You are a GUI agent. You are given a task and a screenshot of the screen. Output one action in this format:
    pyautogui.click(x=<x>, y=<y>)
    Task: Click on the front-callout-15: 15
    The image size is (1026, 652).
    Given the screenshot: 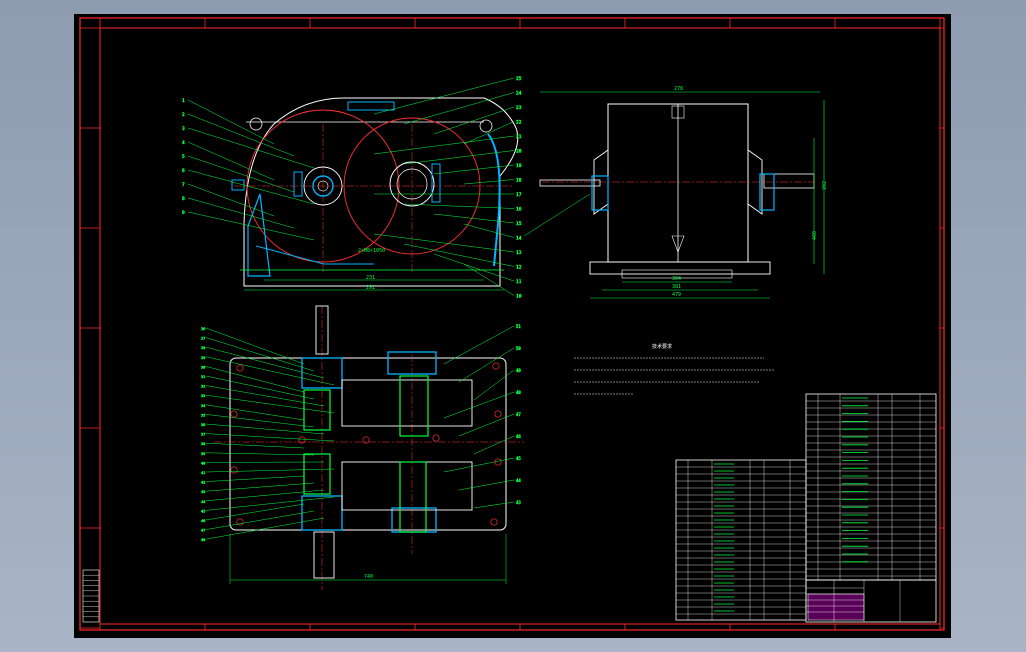 What is the action you would take?
    pyautogui.click(x=519, y=224)
    